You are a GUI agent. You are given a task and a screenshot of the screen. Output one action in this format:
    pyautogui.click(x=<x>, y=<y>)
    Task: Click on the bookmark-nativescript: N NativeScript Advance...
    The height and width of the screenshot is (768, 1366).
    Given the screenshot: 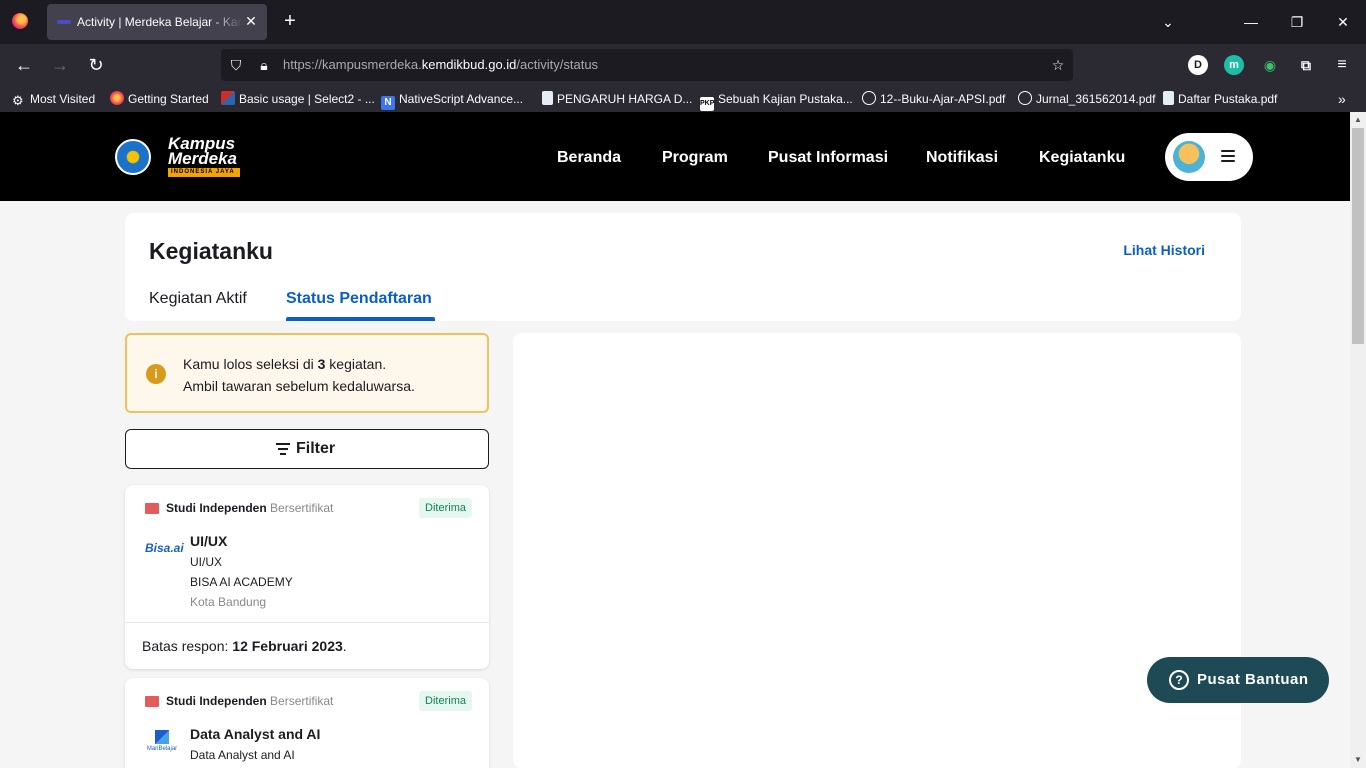 What is the action you would take?
    pyautogui.click(x=452, y=100)
    